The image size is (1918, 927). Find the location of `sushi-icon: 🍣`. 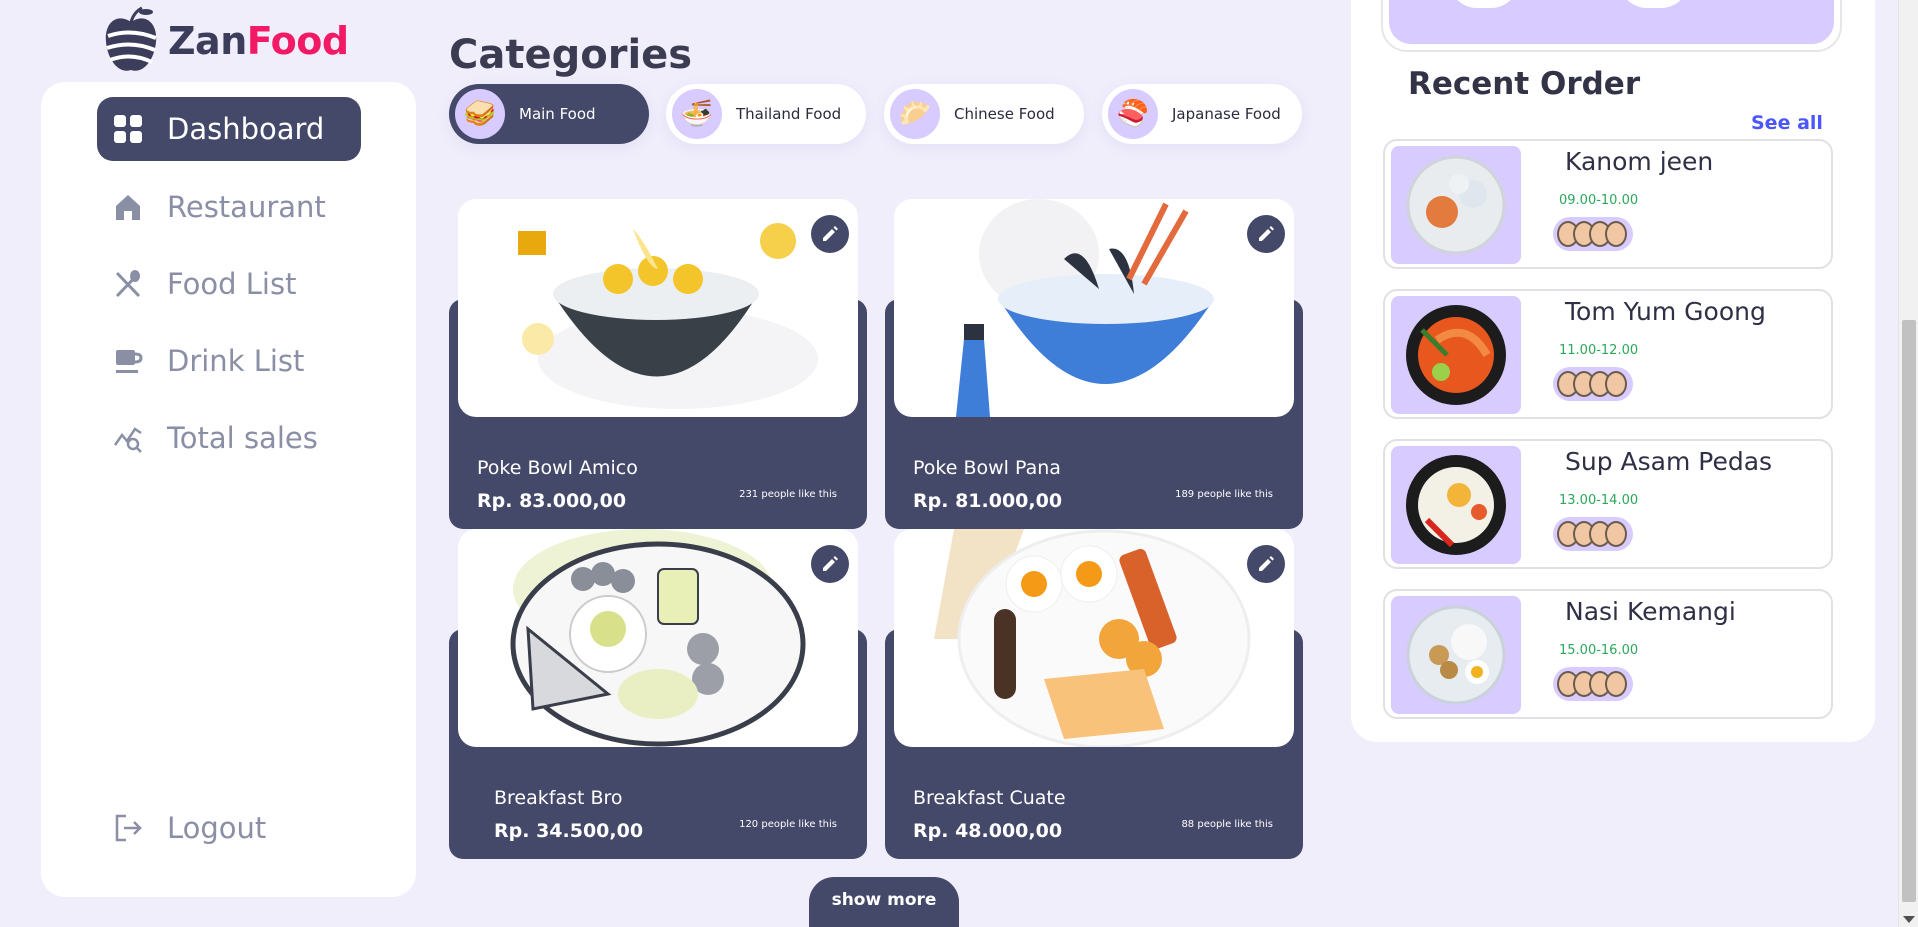

sushi-icon: 🍣 is located at coordinates (1133, 114).